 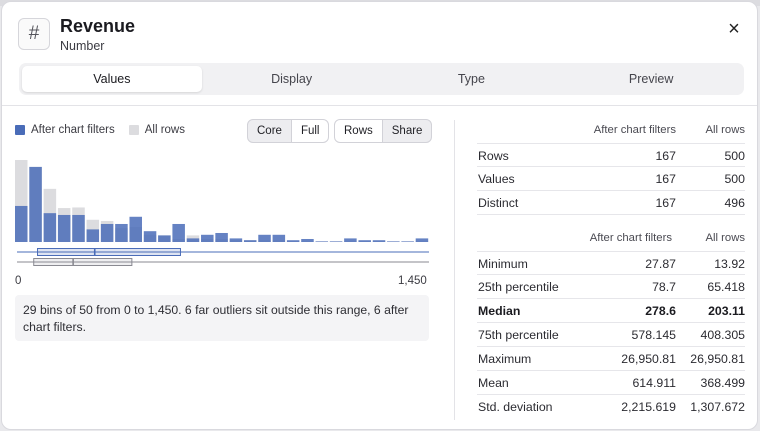 I want to click on rows-button: Rows, so click(x=358, y=131).